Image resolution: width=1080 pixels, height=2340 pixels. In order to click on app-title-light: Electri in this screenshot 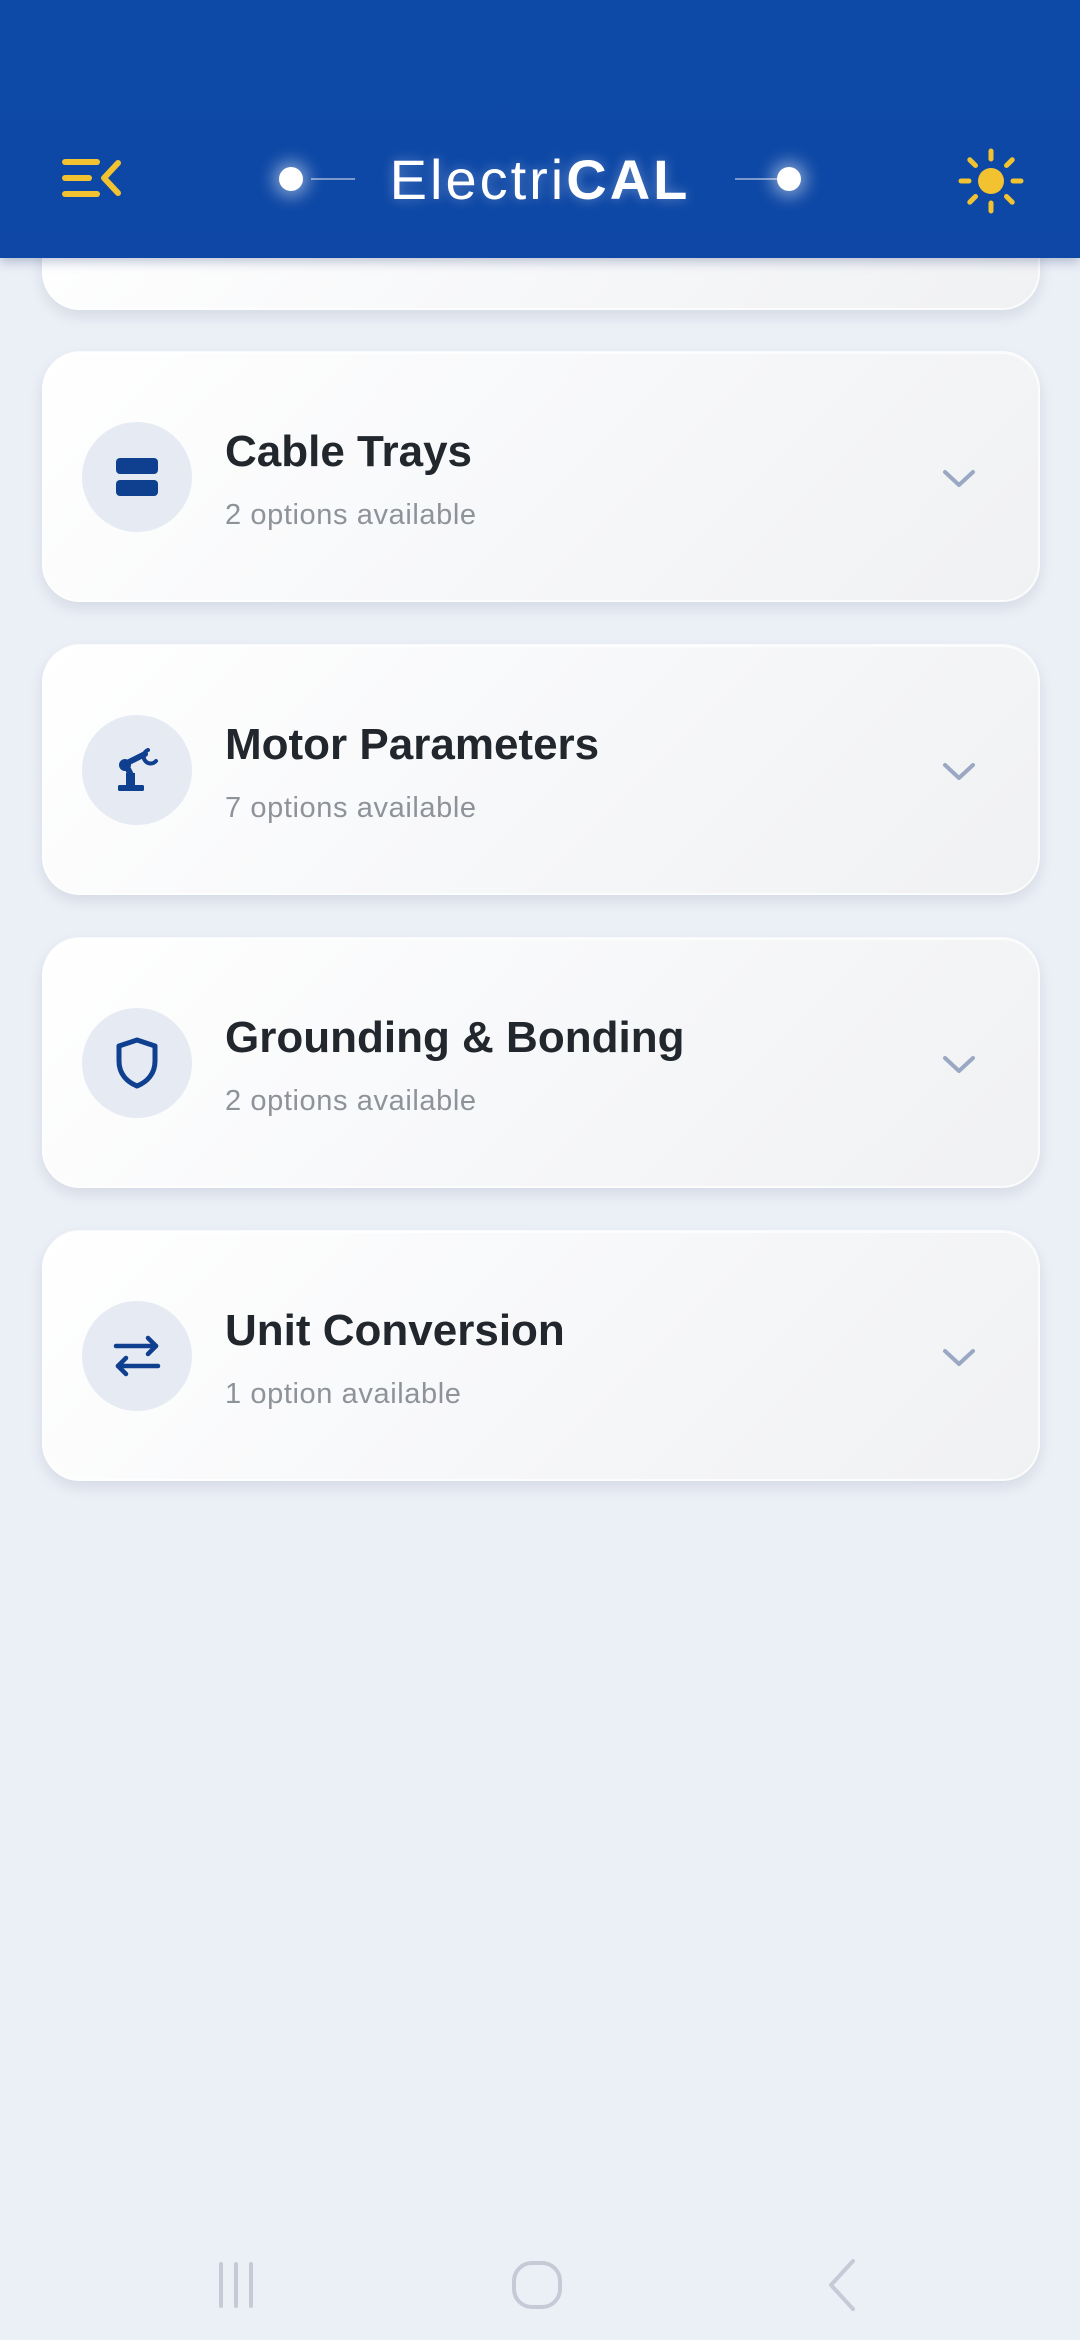, I will do `click(478, 179)`.